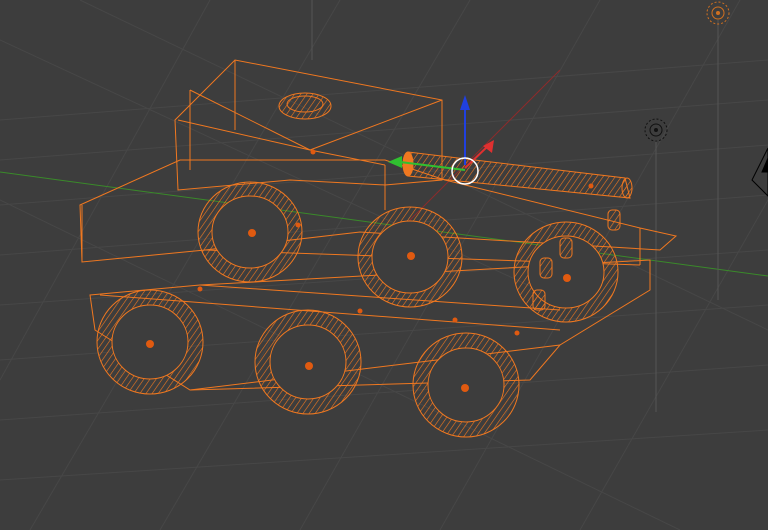 The height and width of the screenshot is (530, 768). What do you see at coordinates (395, 162) in the screenshot?
I see `gizmo-y-arrow` at bounding box center [395, 162].